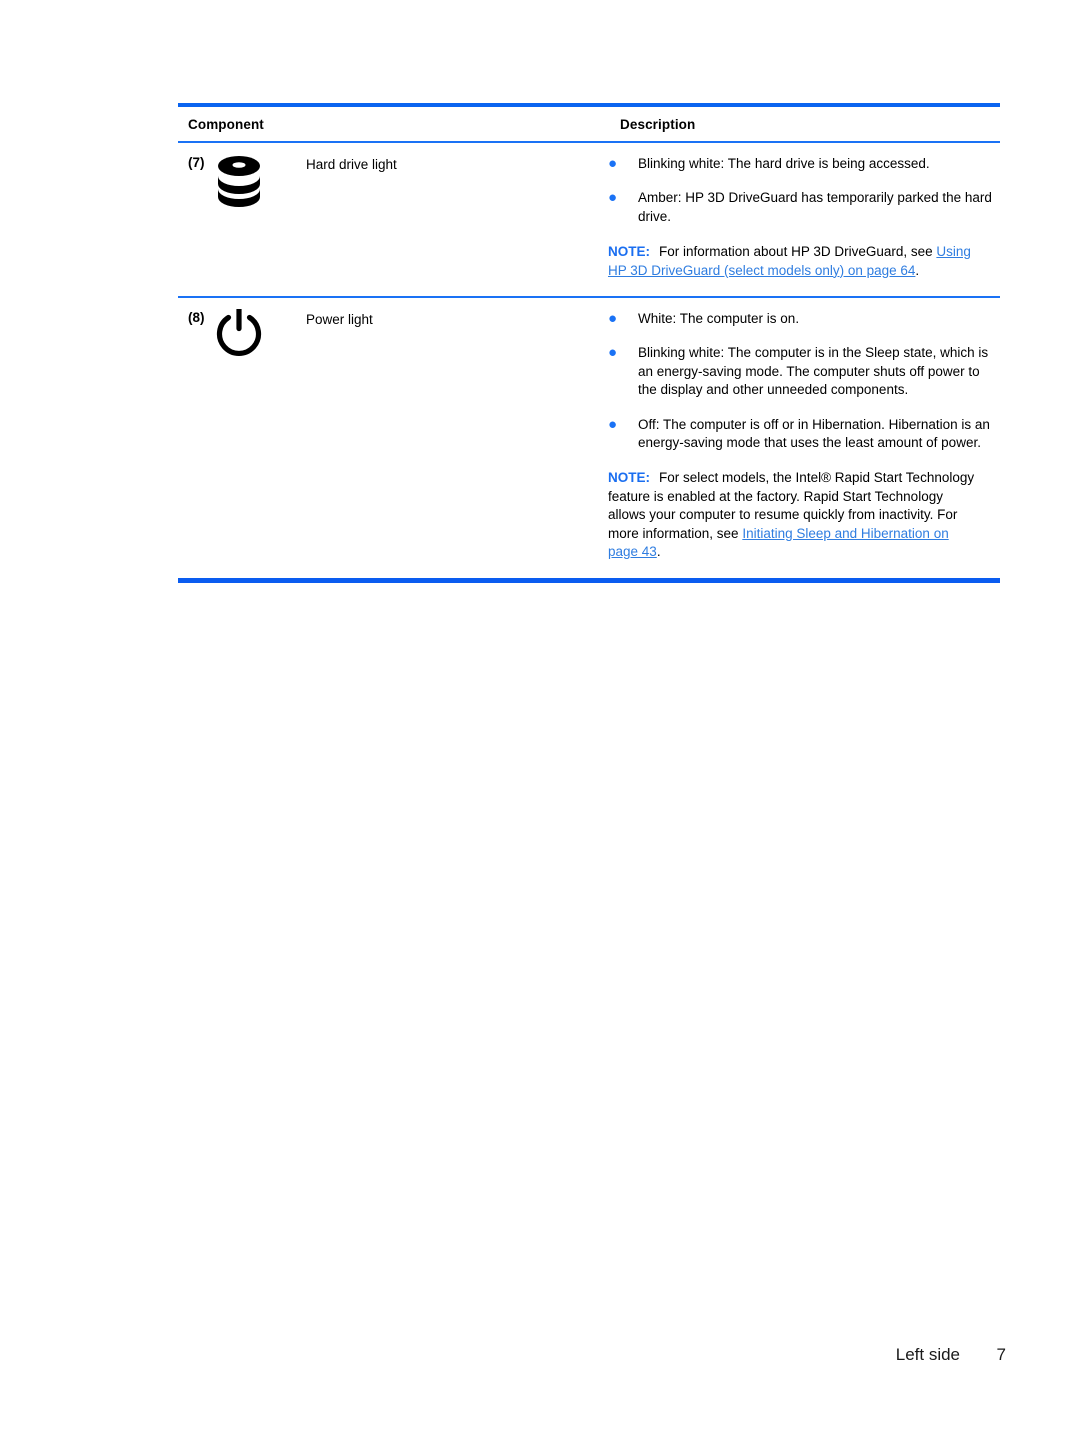  What do you see at coordinates (503, 1355) in the screenshot?
I see `page-footer: Left side 7` at bounding box center [503, 1355].